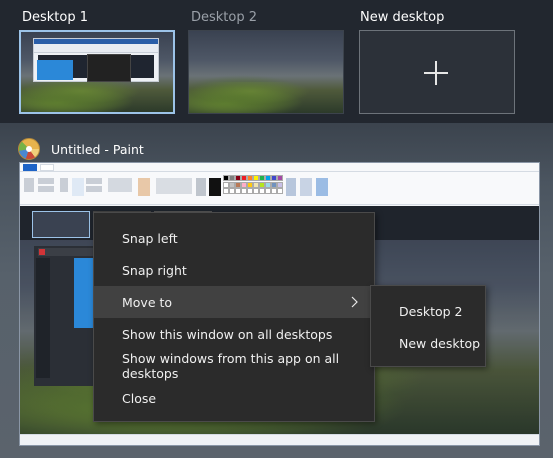 The height and width of the screenshot is (458, 553). I want to click on plus-icon, so click(436, 73).